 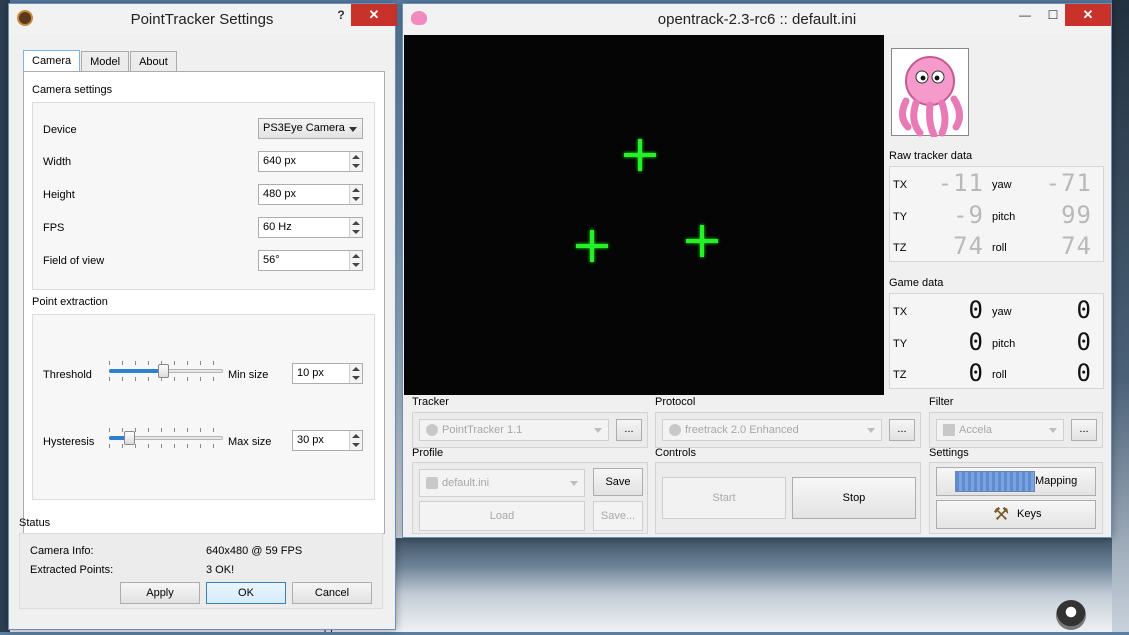 What do you see at coordinates (105, 61) in the screenshot?
I see `tab-model: Model` at bounding box center [105, 61].